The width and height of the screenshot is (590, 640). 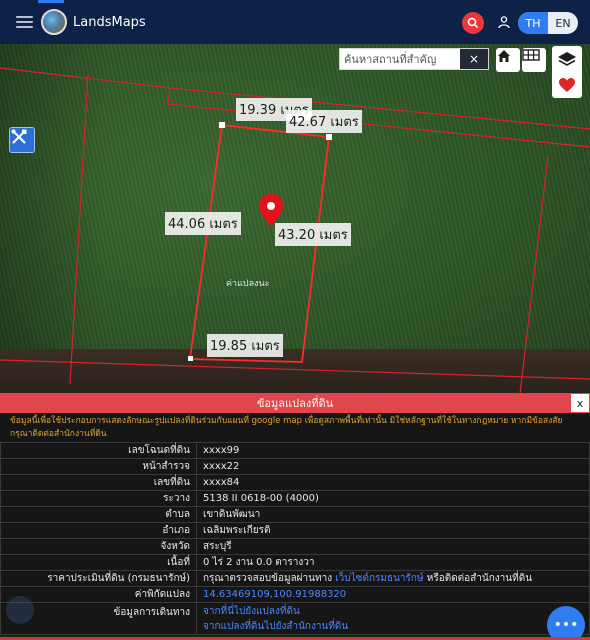 I want to click on row-label: อำเภอ, so click(x=98, y=530).